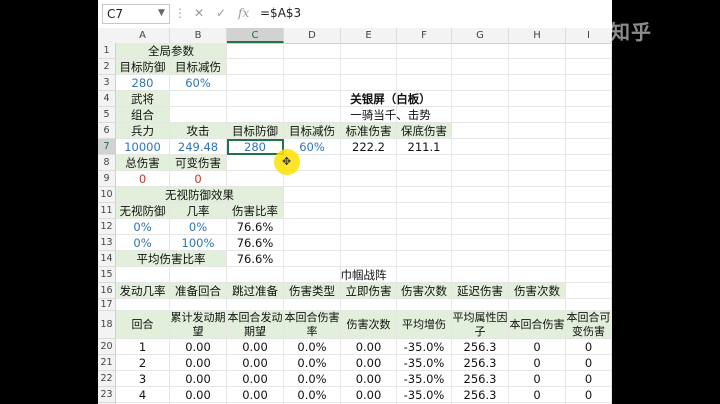 This screenshot has width=720, height=404. What do you see at coordinates (480, 347) in the screenshot?
I see `cell-g20: 256.3` at bounding box center [480, 347].